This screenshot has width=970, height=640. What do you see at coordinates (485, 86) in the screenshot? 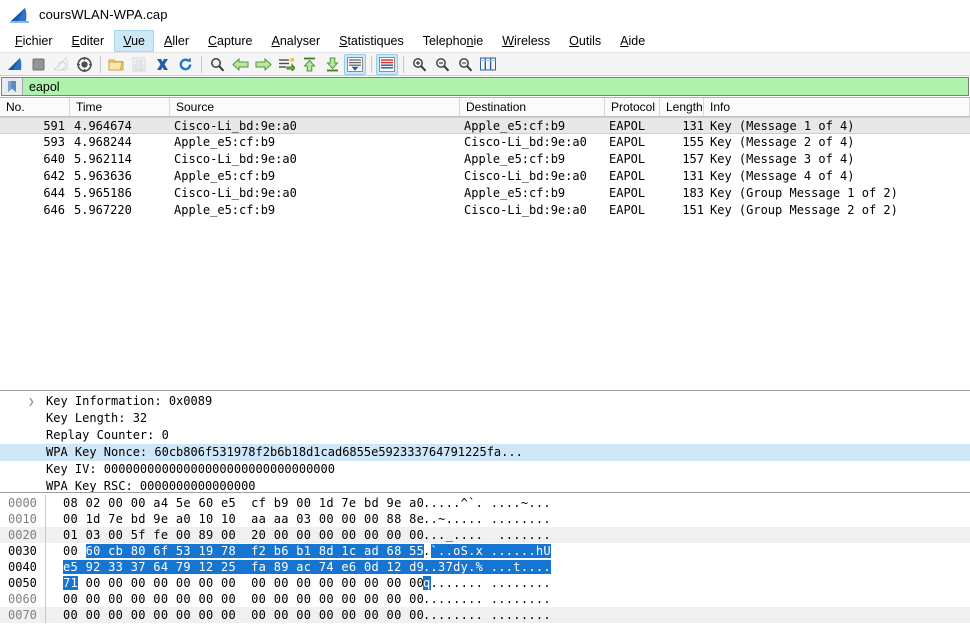
I see `display-filter-input: eapol` at bounding box center [485, 86].